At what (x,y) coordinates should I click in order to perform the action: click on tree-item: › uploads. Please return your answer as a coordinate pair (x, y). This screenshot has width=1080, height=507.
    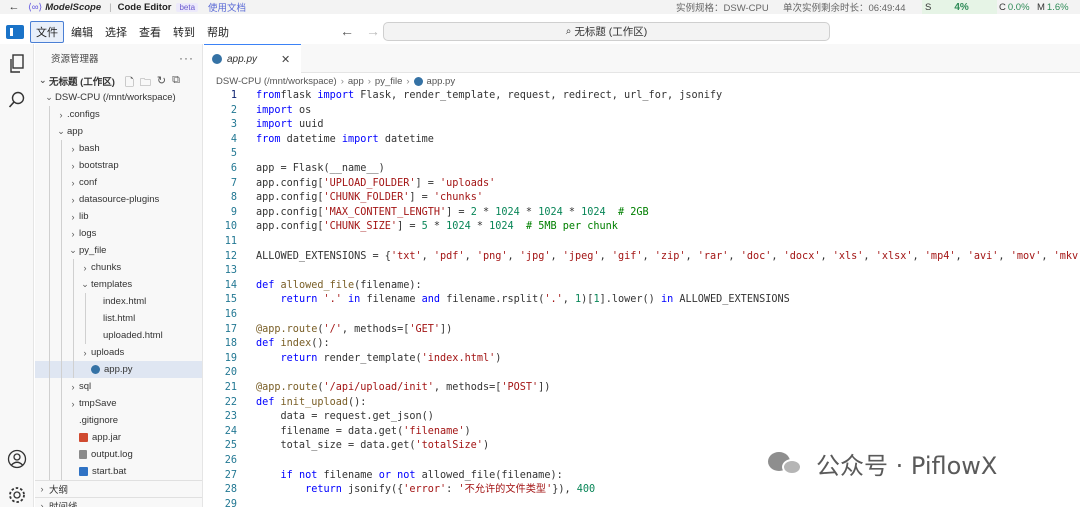
    Looking at the image, I should click on (118, 352).